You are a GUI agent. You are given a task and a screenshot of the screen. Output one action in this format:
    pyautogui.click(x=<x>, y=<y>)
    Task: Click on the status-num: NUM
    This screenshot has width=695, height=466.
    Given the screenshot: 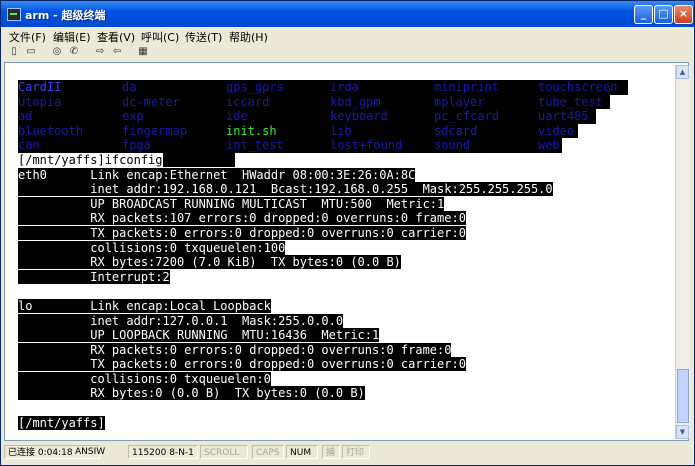 What is the action you would take?
    pyautogui.click(x=302, y=452)
    